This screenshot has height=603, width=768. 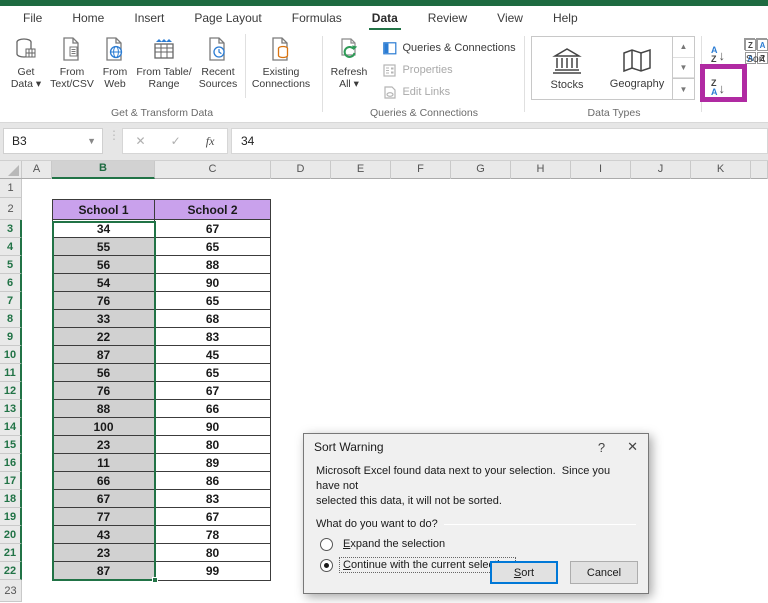 I want to click on gallery-more-icon: ▼, so click(x=683, y=88).